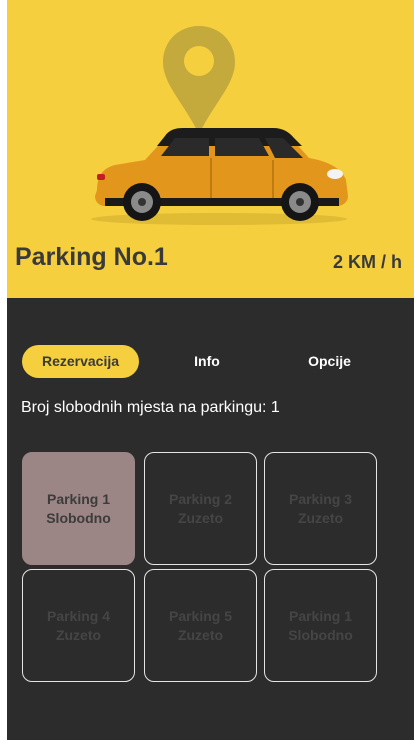  Describe the element at coordinates (367, 262) in the screenshot. I see `speed-label: 2 KM / h` at that location.